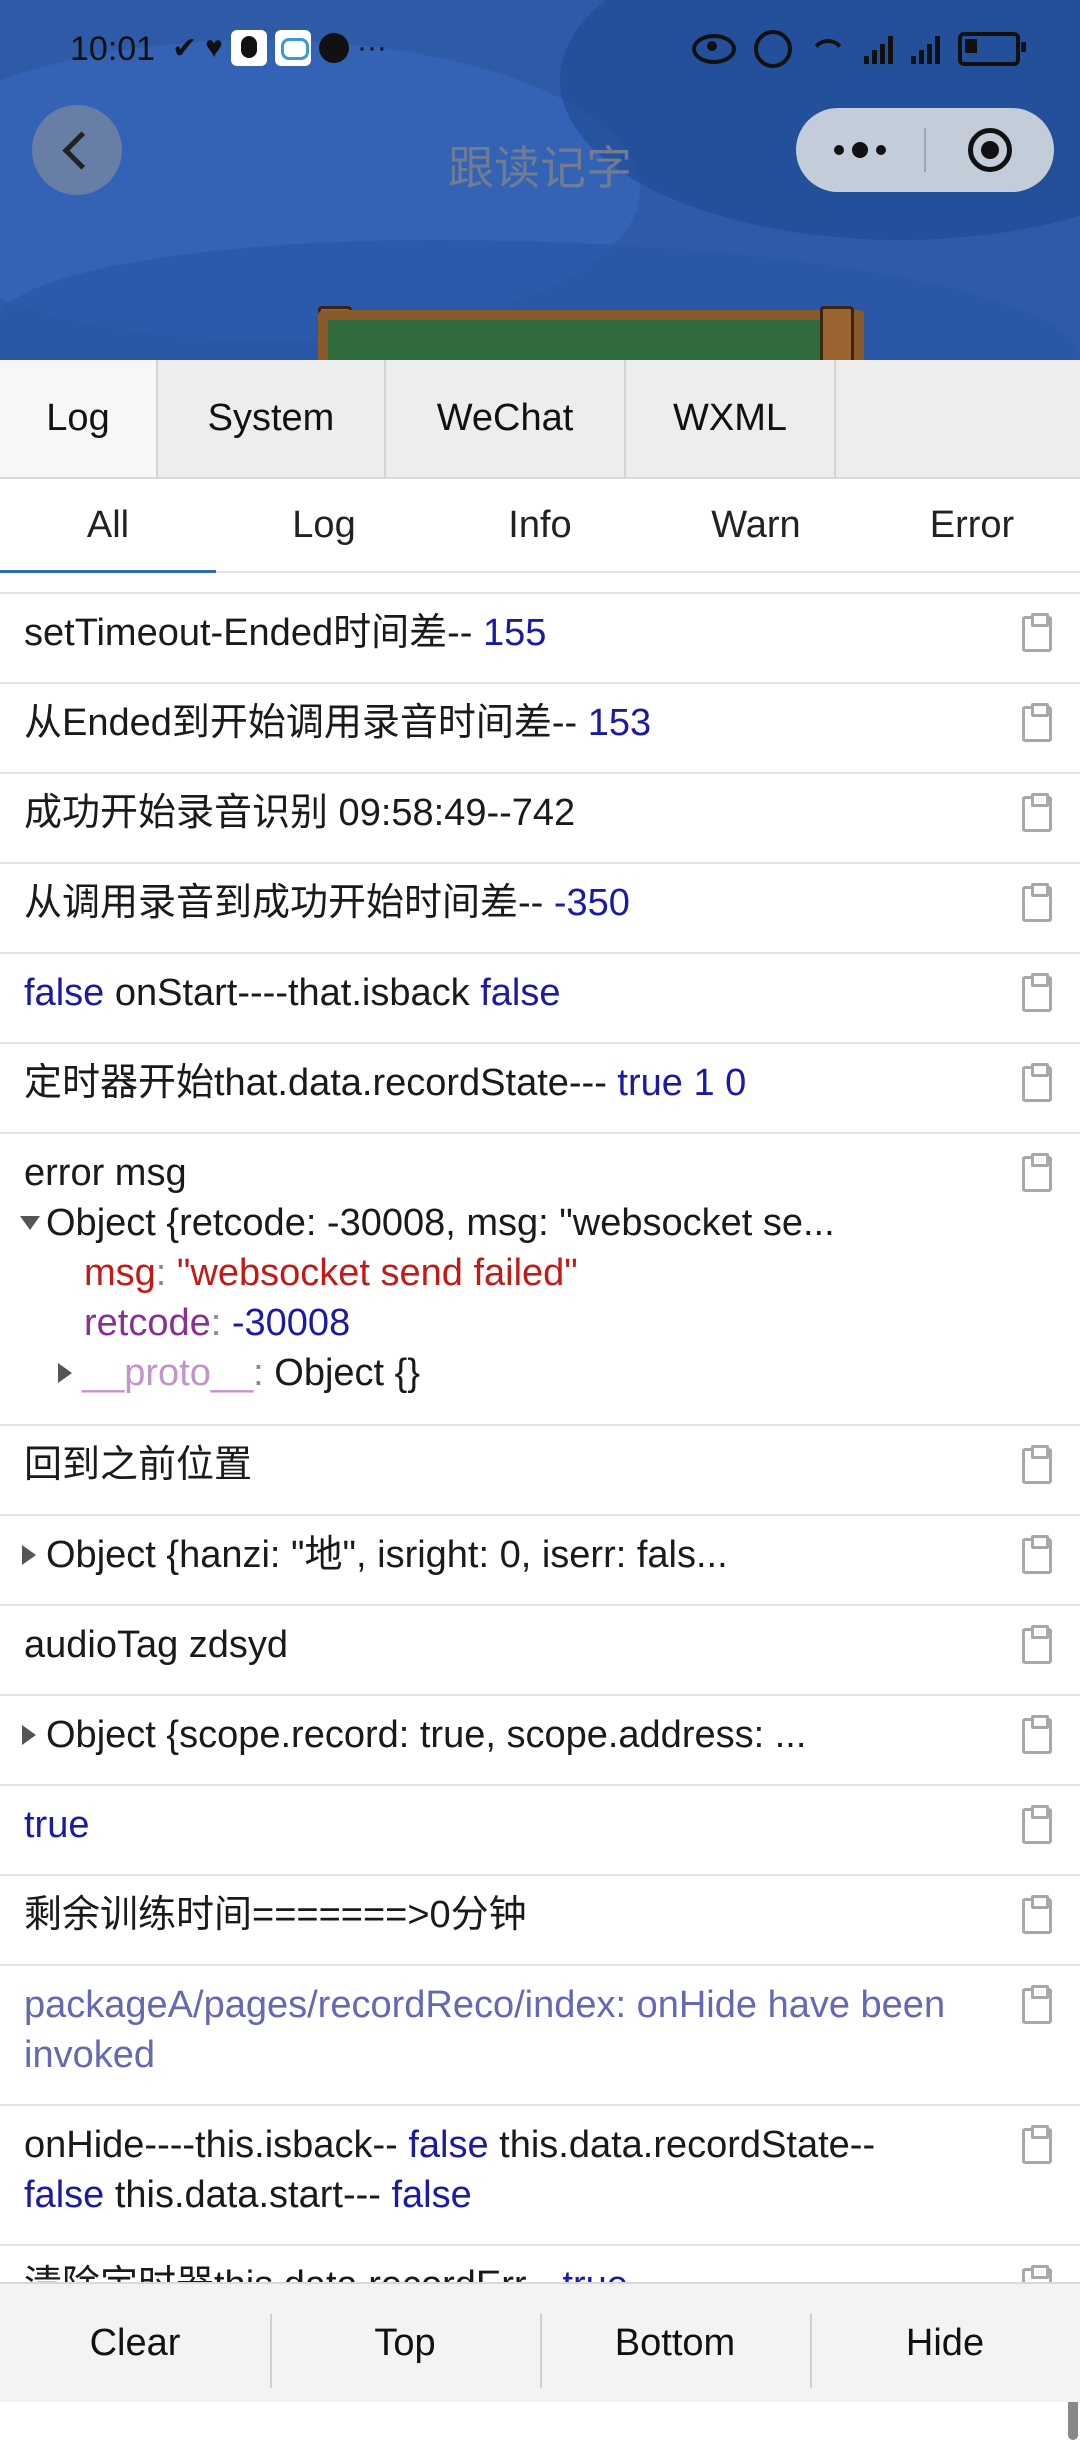 This screenshot has height=2440, width=1080. I want to click on vconsole-toolbar: Clear Top Bottom Hide, so click(540, 2342).